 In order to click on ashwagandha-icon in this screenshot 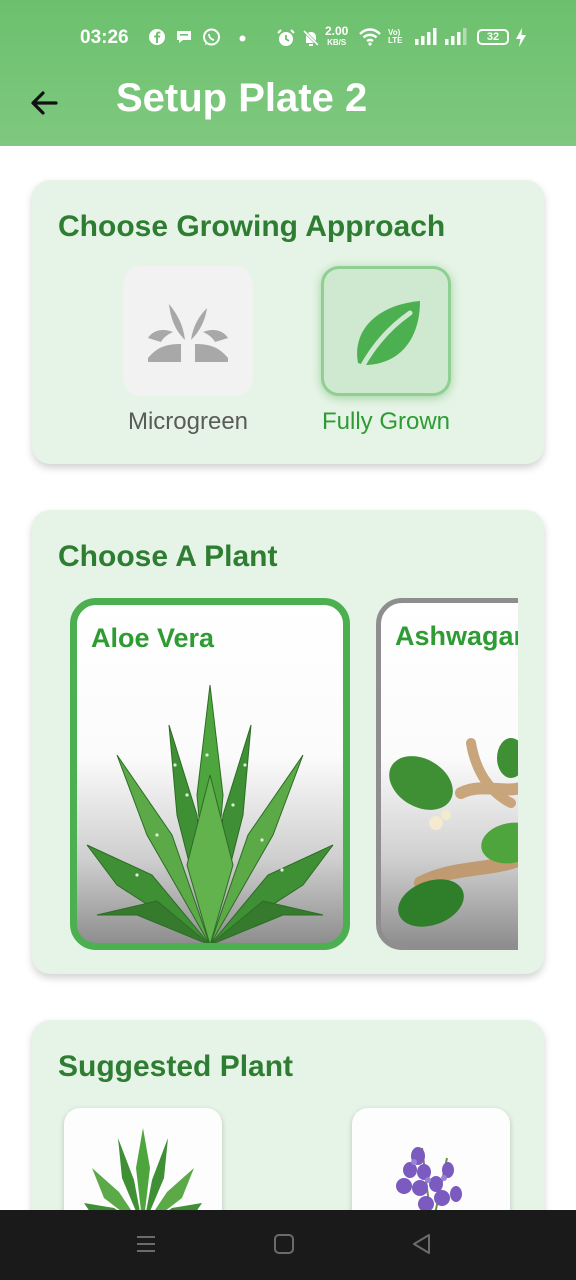, I will do `click(453, 832)`.